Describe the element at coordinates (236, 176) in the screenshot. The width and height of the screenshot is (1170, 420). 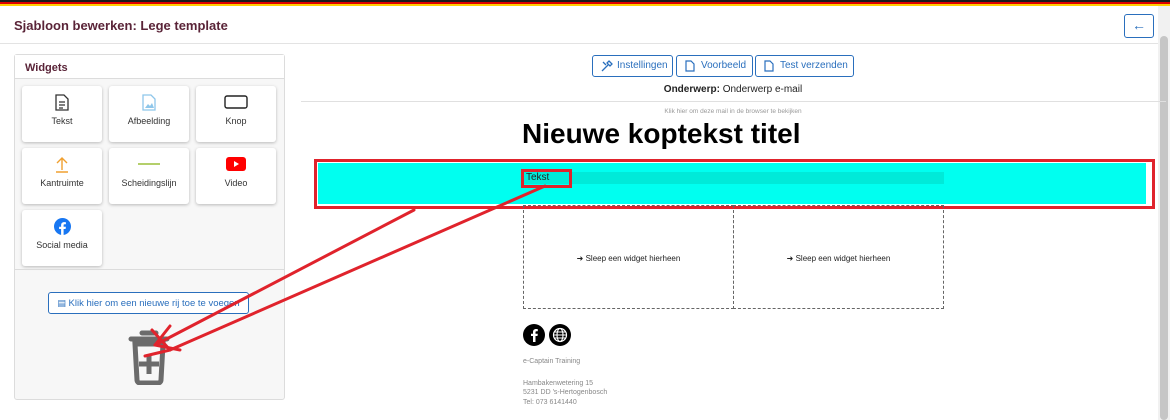
I see `widget-video: Video` at that location.